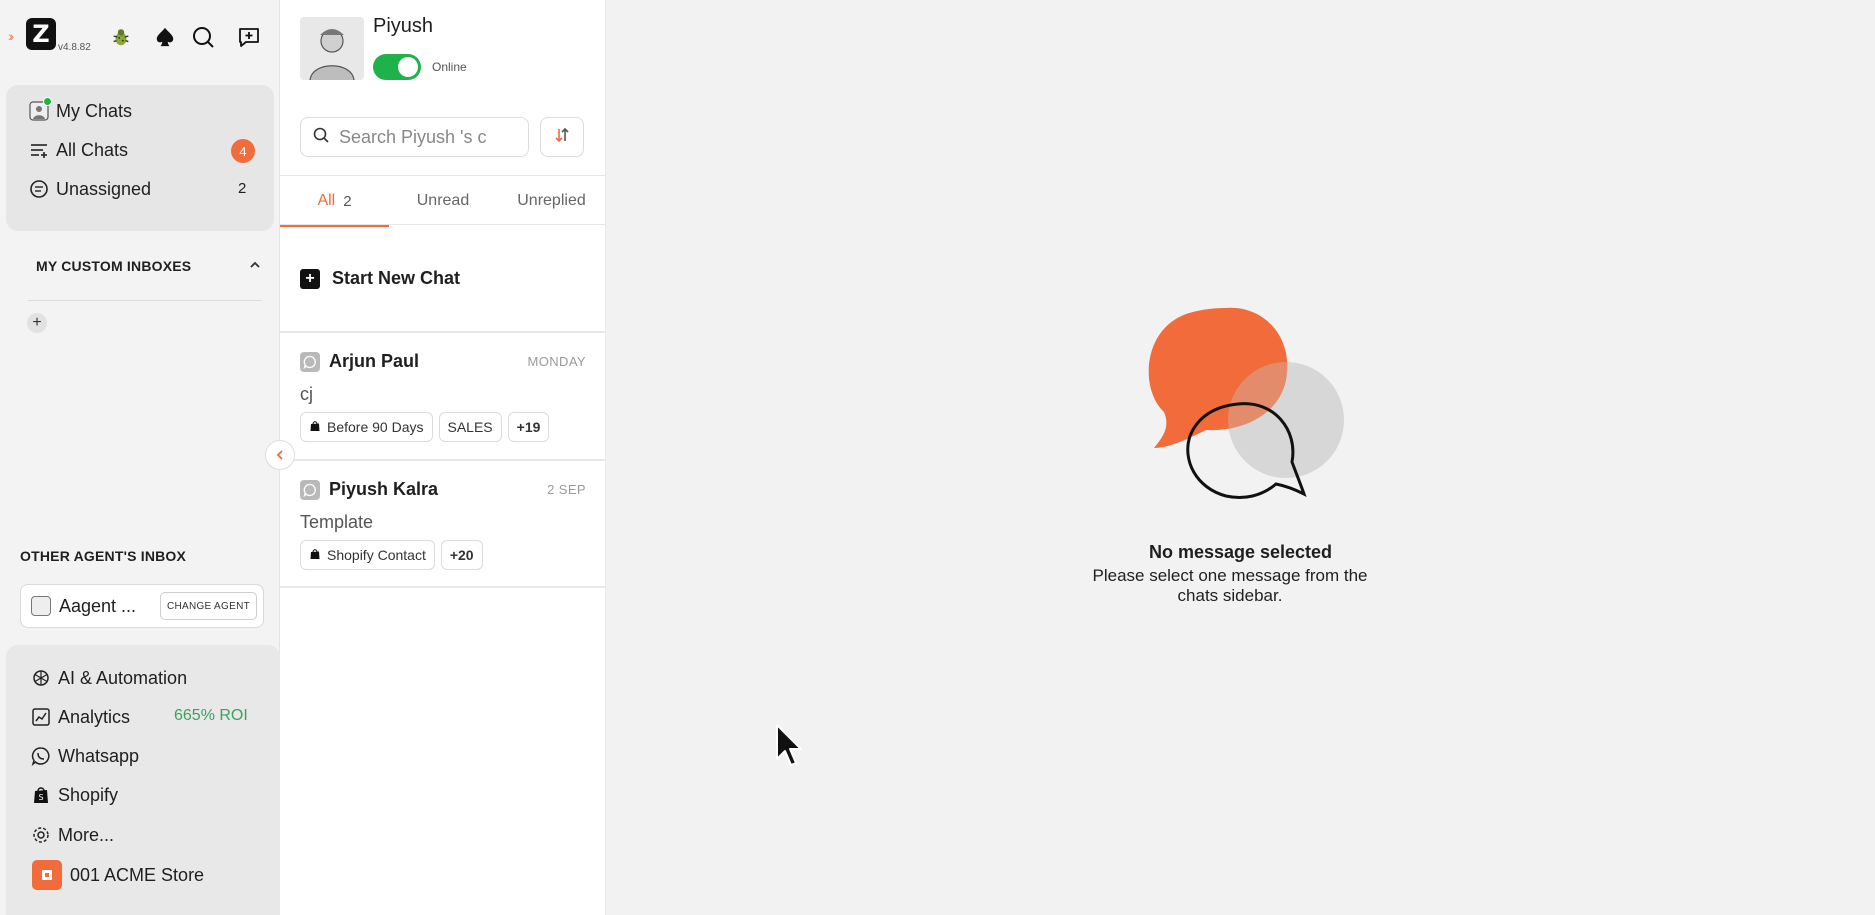 Image resolution: width=1875 pixels, height=915 pixels. What do you see at coordinates (255, 267) in the screenshot?
I see `chevron-up-icon` at bounding box center [255, 267].